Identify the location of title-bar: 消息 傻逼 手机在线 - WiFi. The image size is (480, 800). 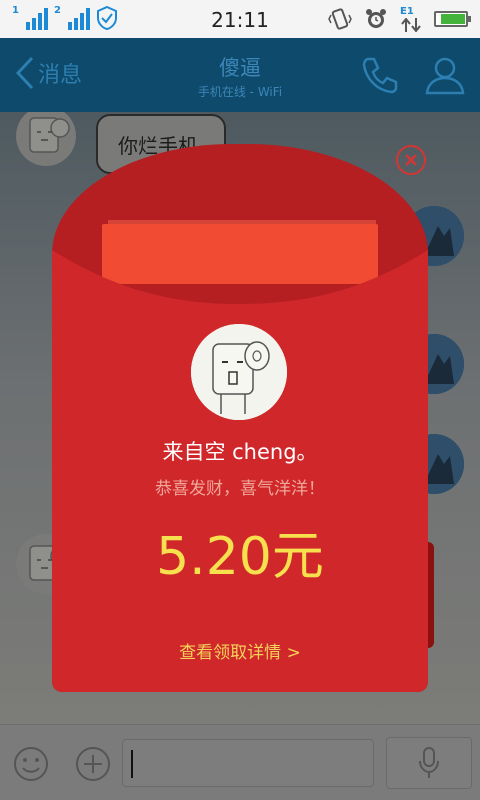
(240, 75).